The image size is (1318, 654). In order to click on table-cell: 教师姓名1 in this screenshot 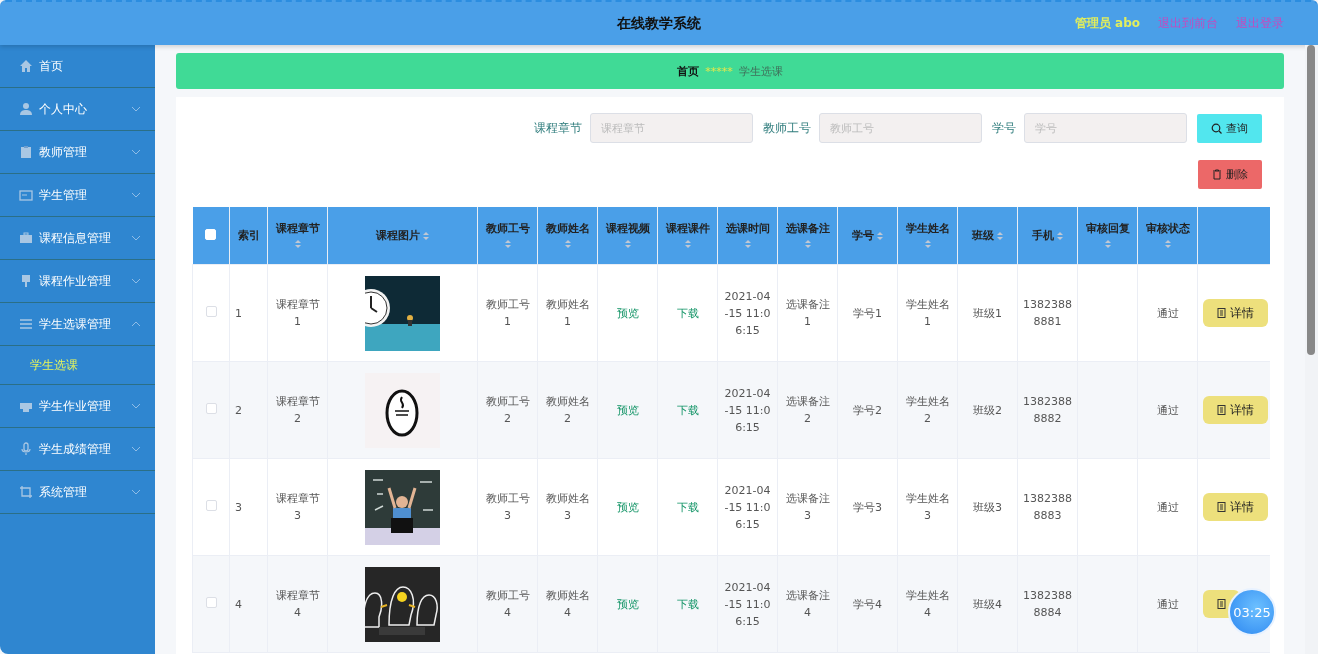, I will do `click(567, 313)`.